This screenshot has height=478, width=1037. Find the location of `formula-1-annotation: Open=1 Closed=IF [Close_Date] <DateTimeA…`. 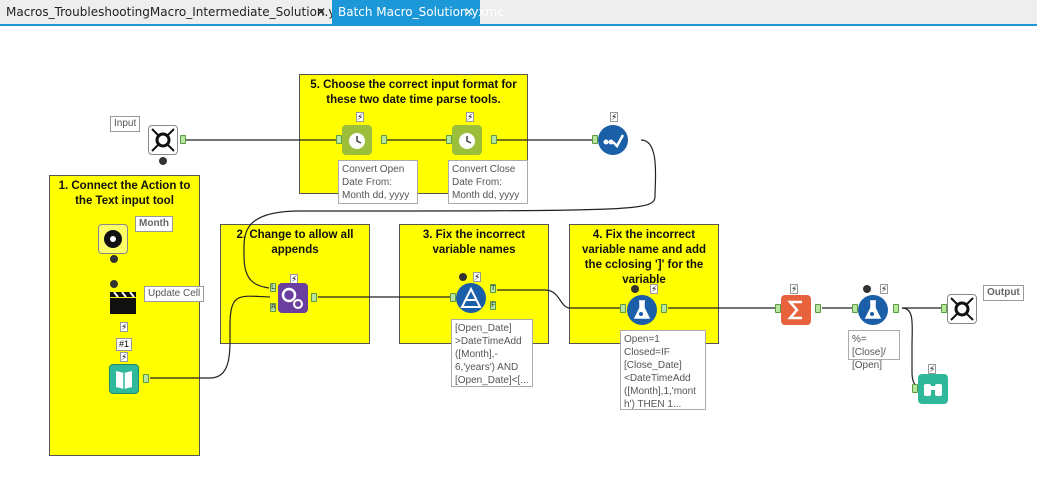

formula-1-annotation: Open=1 Closed=IF [Close_Date] <DateTimeA… is located at coordinates (663, 370).